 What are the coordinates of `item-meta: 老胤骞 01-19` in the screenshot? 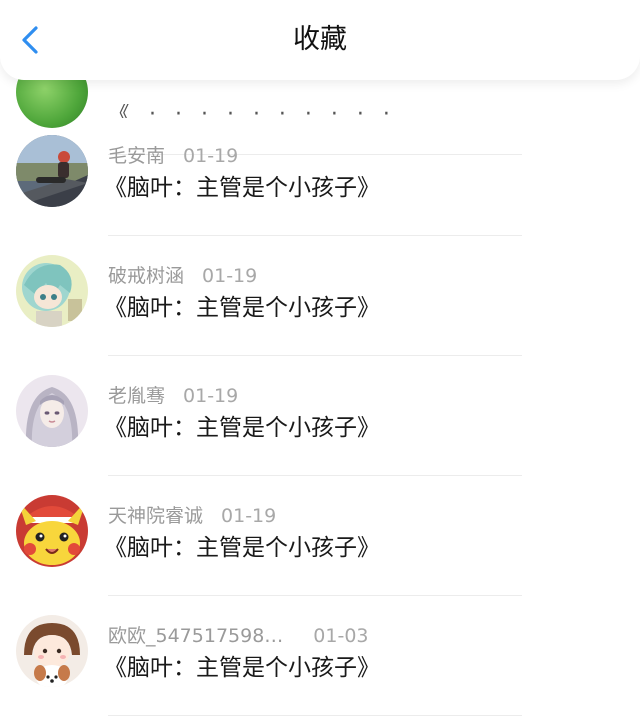 It's located at (173, 396).